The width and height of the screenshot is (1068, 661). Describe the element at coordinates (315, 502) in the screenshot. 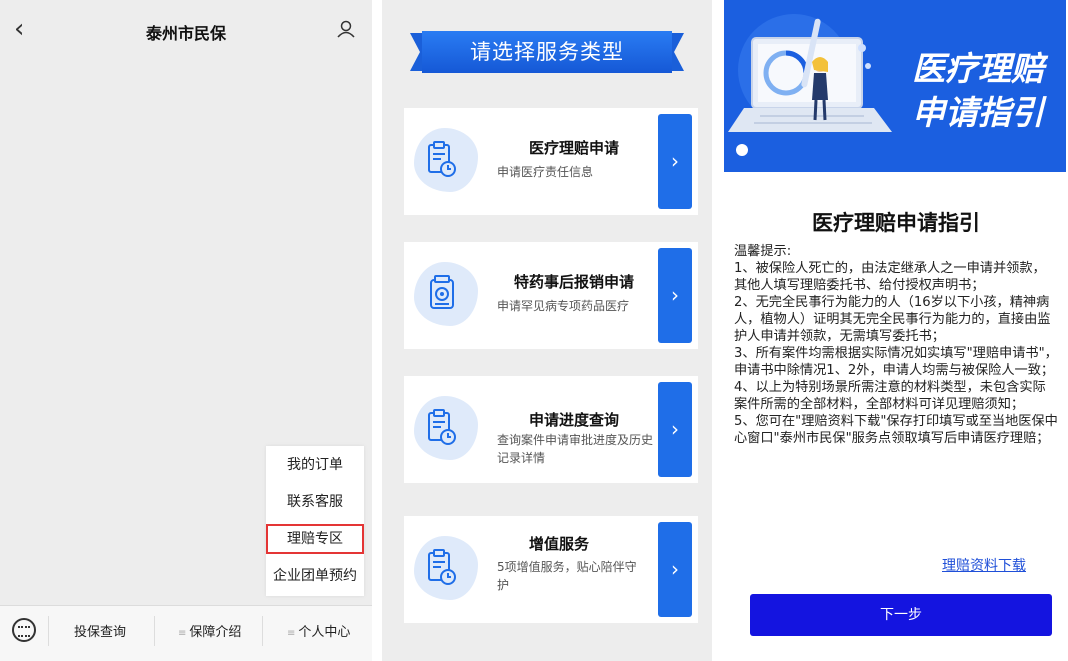

I see `menu-item-customer-service: 联系客服` at that location.